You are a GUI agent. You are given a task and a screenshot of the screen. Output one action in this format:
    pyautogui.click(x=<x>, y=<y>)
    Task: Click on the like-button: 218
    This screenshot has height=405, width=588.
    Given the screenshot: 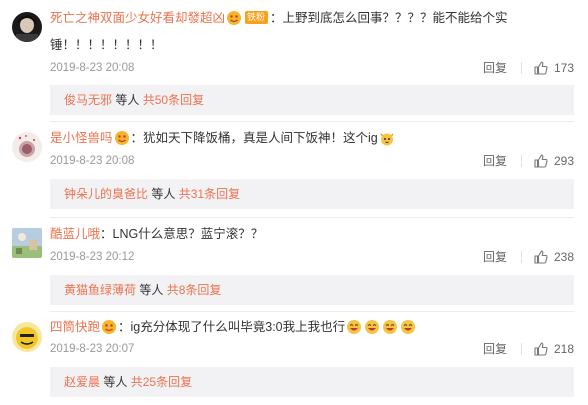 What is the action you would take?
    pyautogui.click(x=554, y=349)
    